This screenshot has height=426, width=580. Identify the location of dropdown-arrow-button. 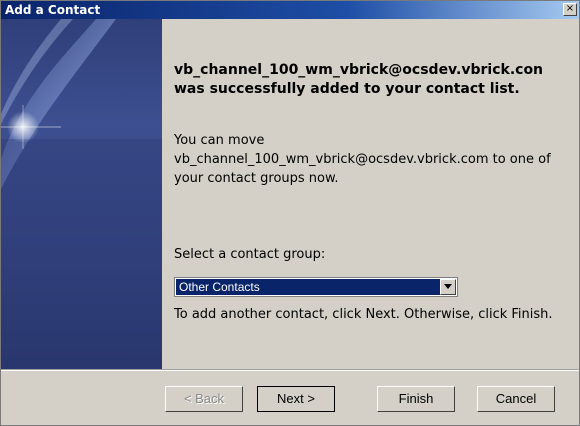
(448, 287).